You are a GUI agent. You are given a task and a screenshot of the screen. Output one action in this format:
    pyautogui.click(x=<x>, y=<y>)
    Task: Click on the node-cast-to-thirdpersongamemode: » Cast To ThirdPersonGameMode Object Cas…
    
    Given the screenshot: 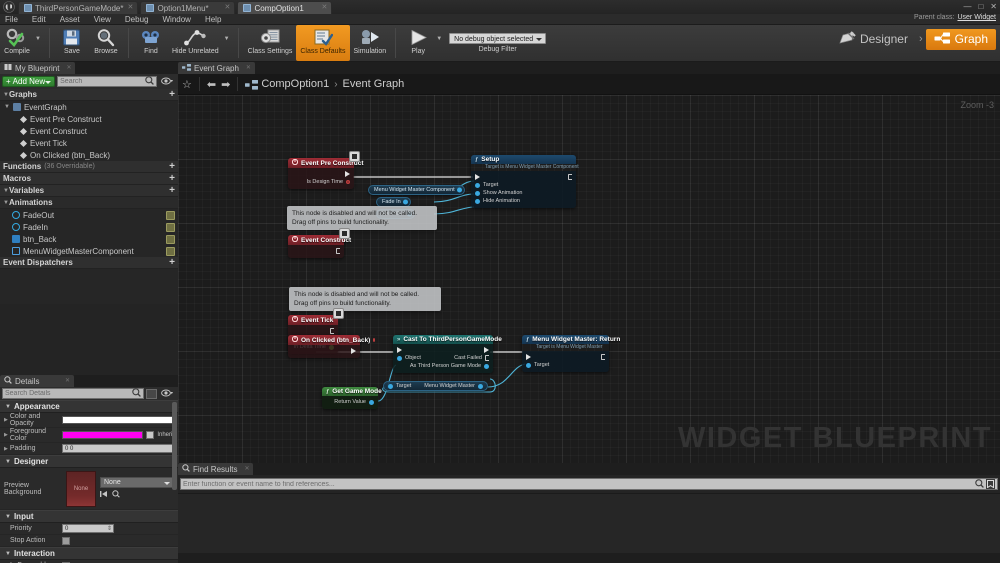 What is the action you would take?
    pyautogui.click(x=447, y=354)
    